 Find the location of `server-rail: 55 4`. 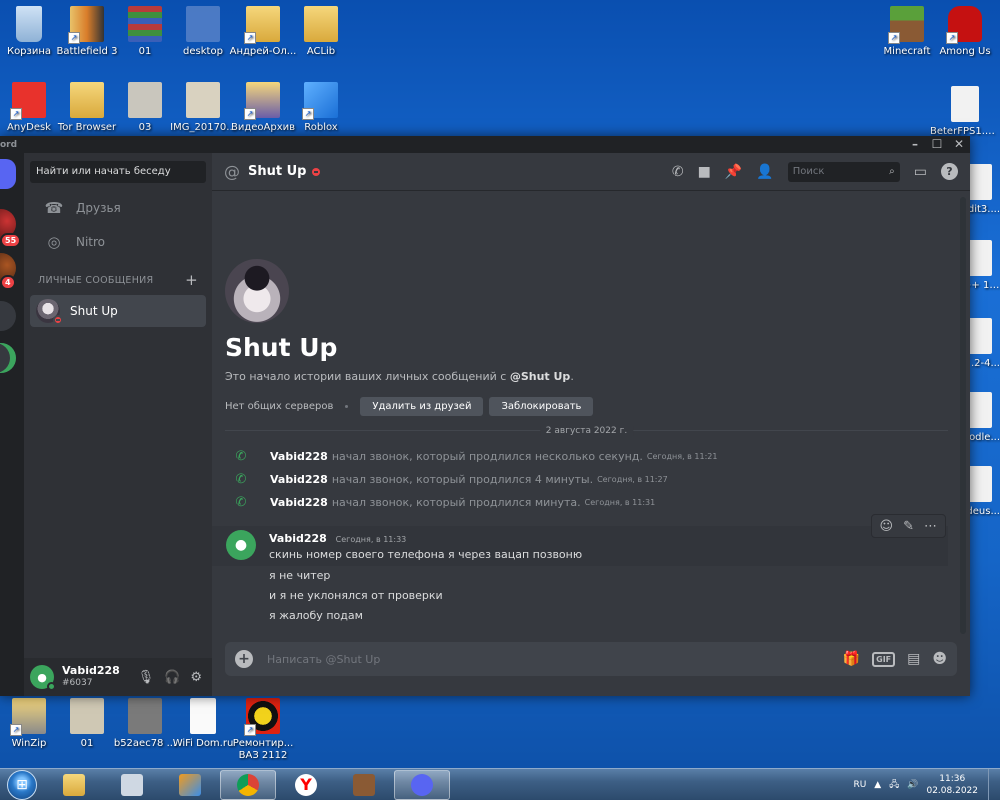

server-rail: 55 4 is located at coordinates (12, 424).